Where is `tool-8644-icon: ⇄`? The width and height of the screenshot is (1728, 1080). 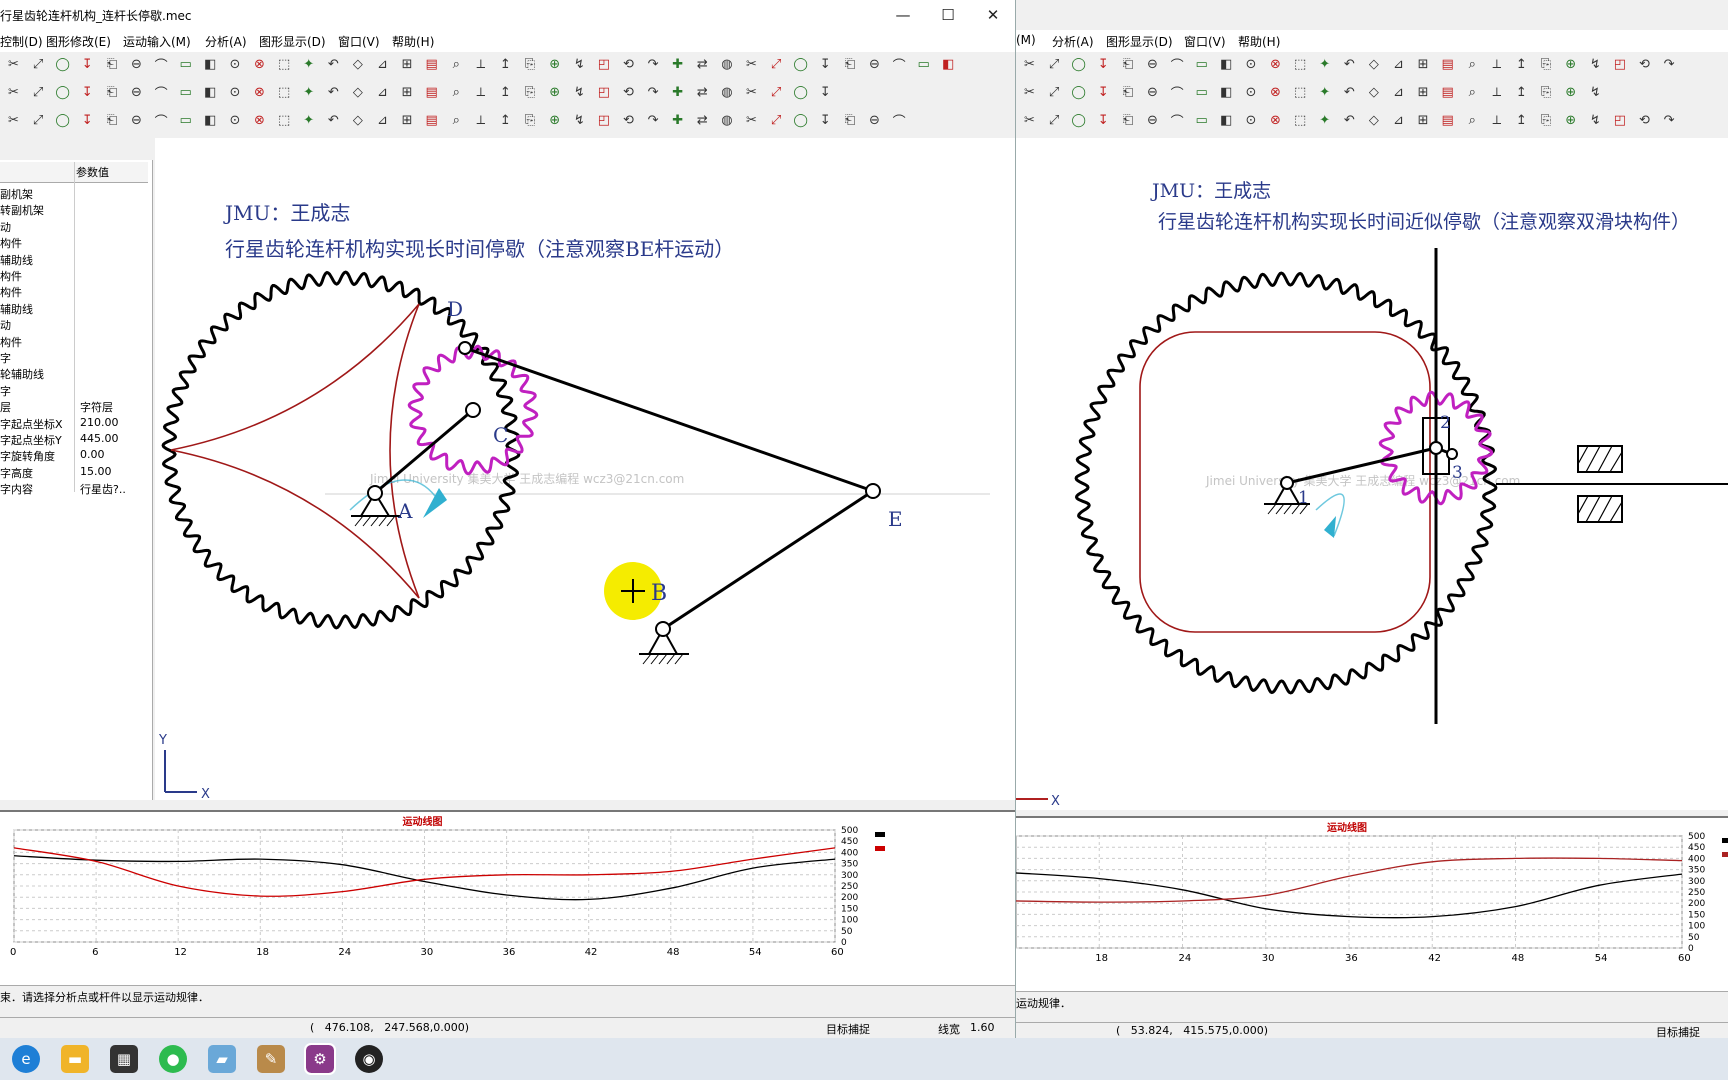
tool-8644-icon: ⇄ is located at coordinates (702, 120).